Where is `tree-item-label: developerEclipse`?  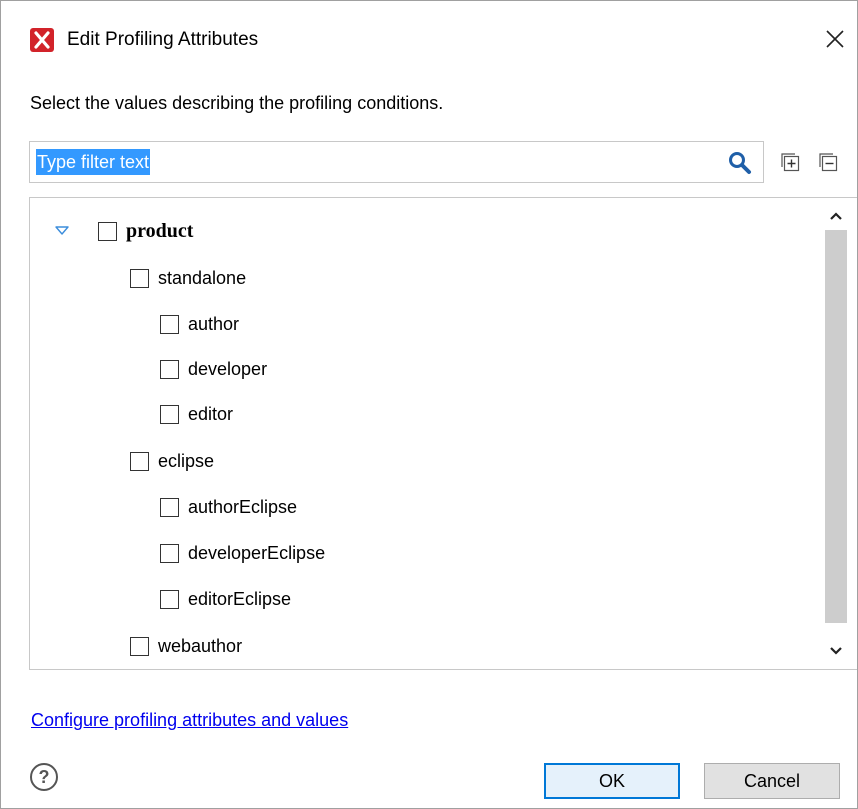 tree-item-label: developerEclipse is located at coordinates (257, 552).